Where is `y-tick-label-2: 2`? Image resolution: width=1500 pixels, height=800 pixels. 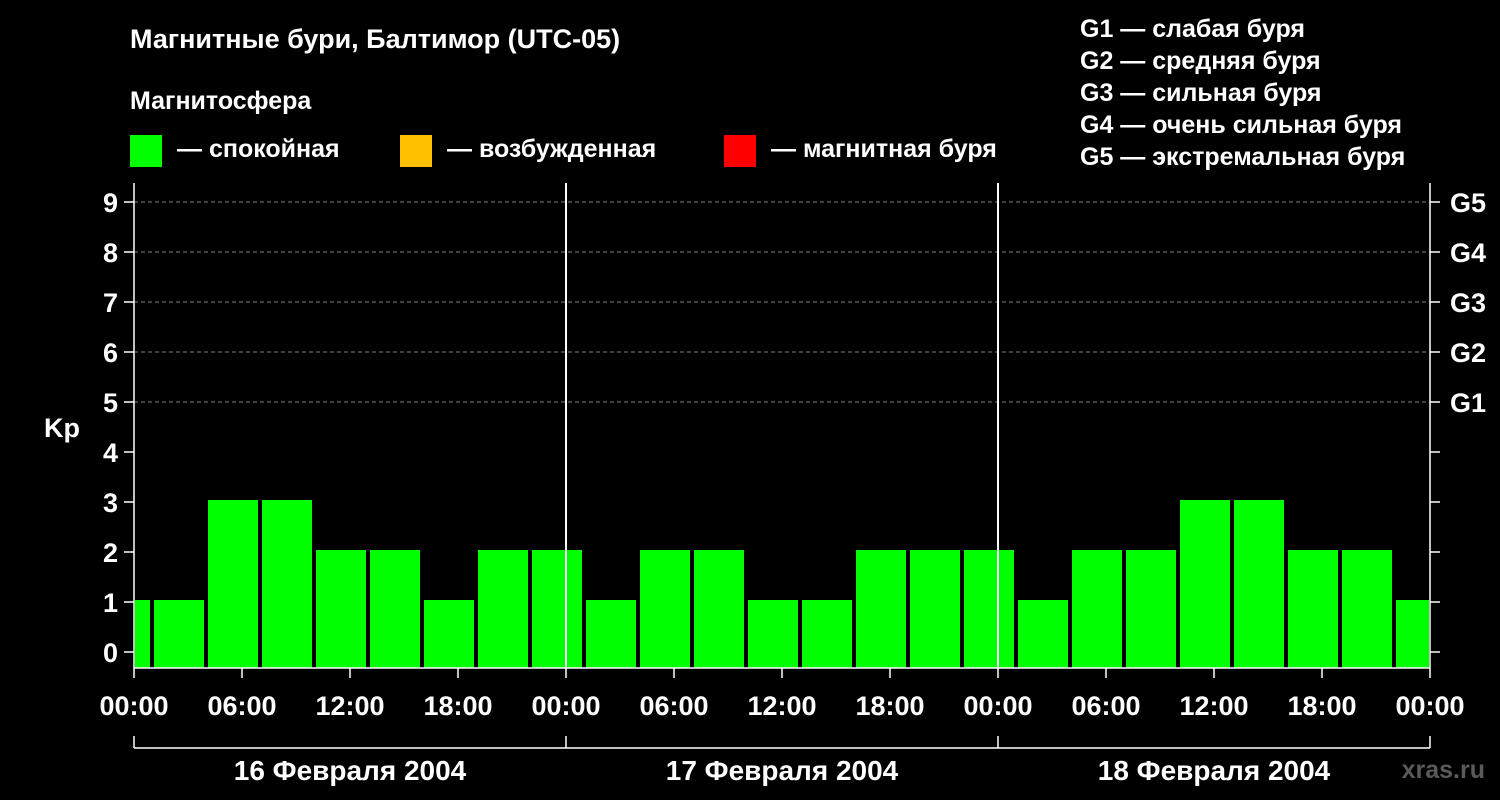 y-tick-label-2: 2 is located at coordinates (110, 553).